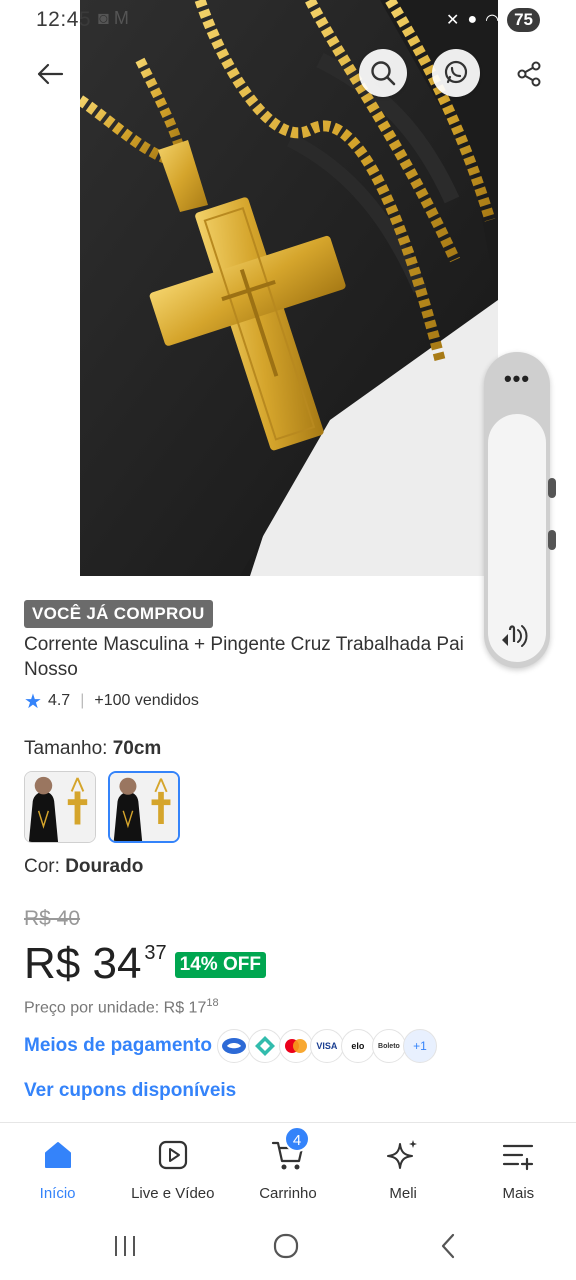  I want to click on variant-thumbnail, so click(60, 807).